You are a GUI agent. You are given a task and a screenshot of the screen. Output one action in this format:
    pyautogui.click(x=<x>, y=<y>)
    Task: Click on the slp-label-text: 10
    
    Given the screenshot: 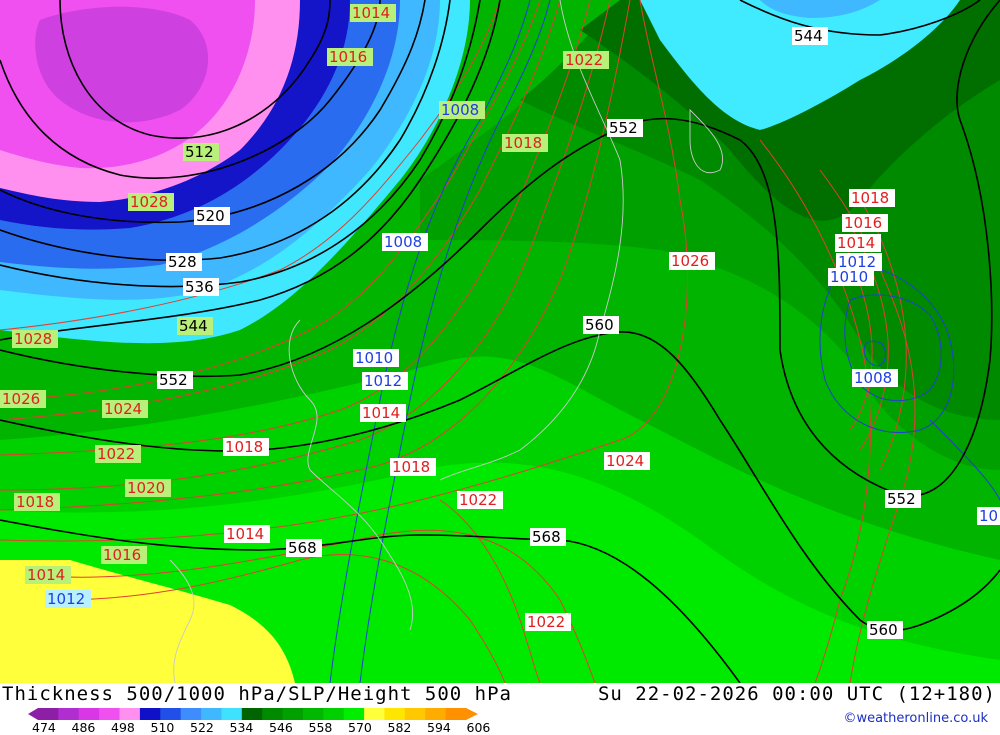 What is the action you would take?
    pyautogui.click(x=988, y=516)
    